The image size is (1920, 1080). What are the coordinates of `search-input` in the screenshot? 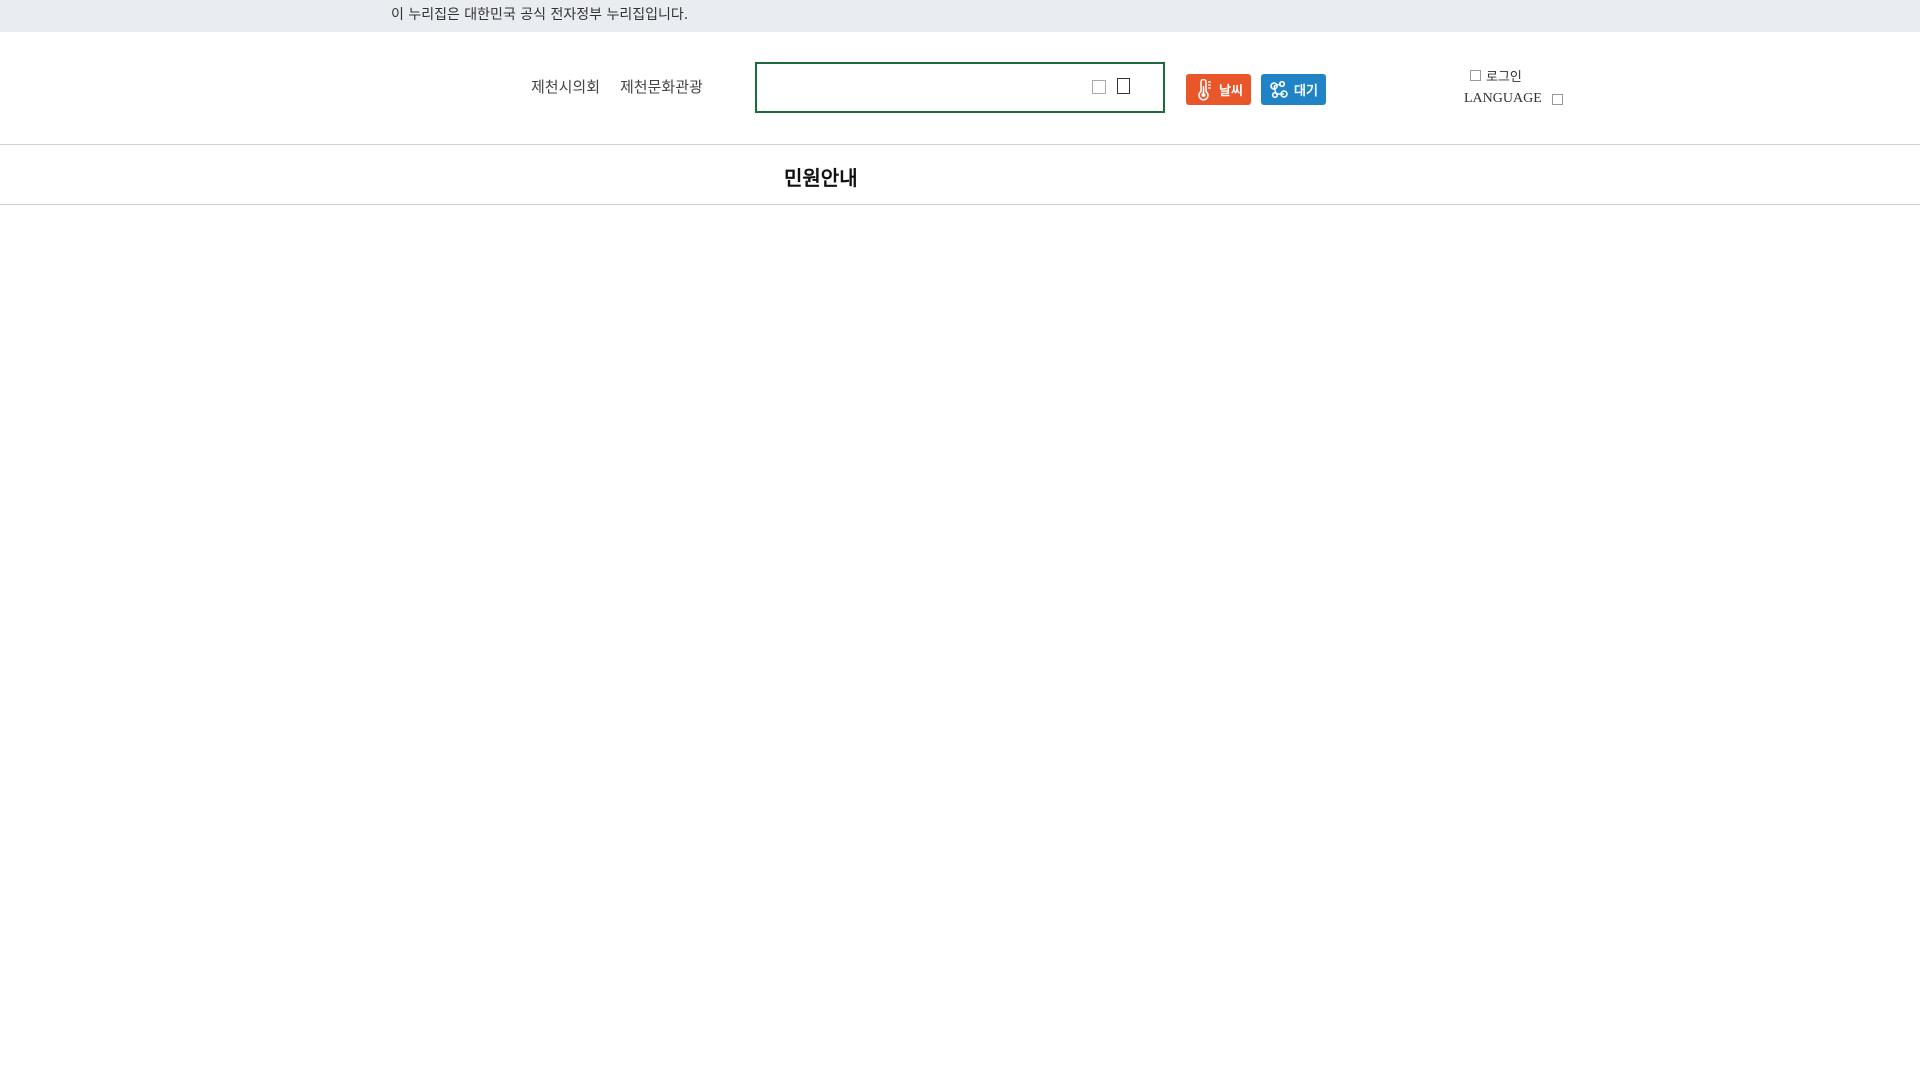 It's located at (925, 87).